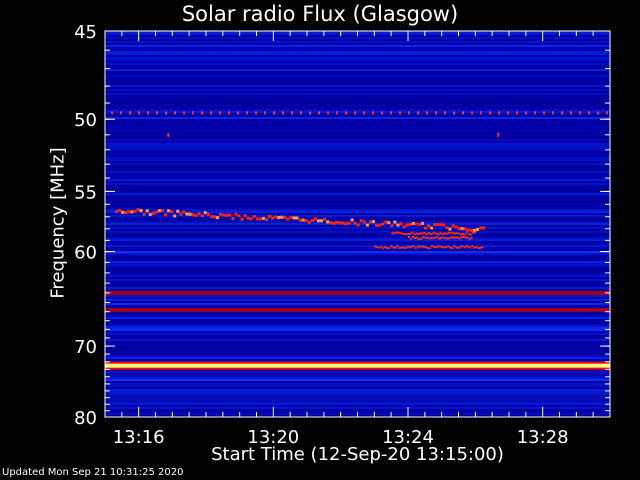 Image resolution: width=640 pixels, height=480 pixels. I want to click on chart-title: Solar radio Flux (Glasgow), so click(320, 14).